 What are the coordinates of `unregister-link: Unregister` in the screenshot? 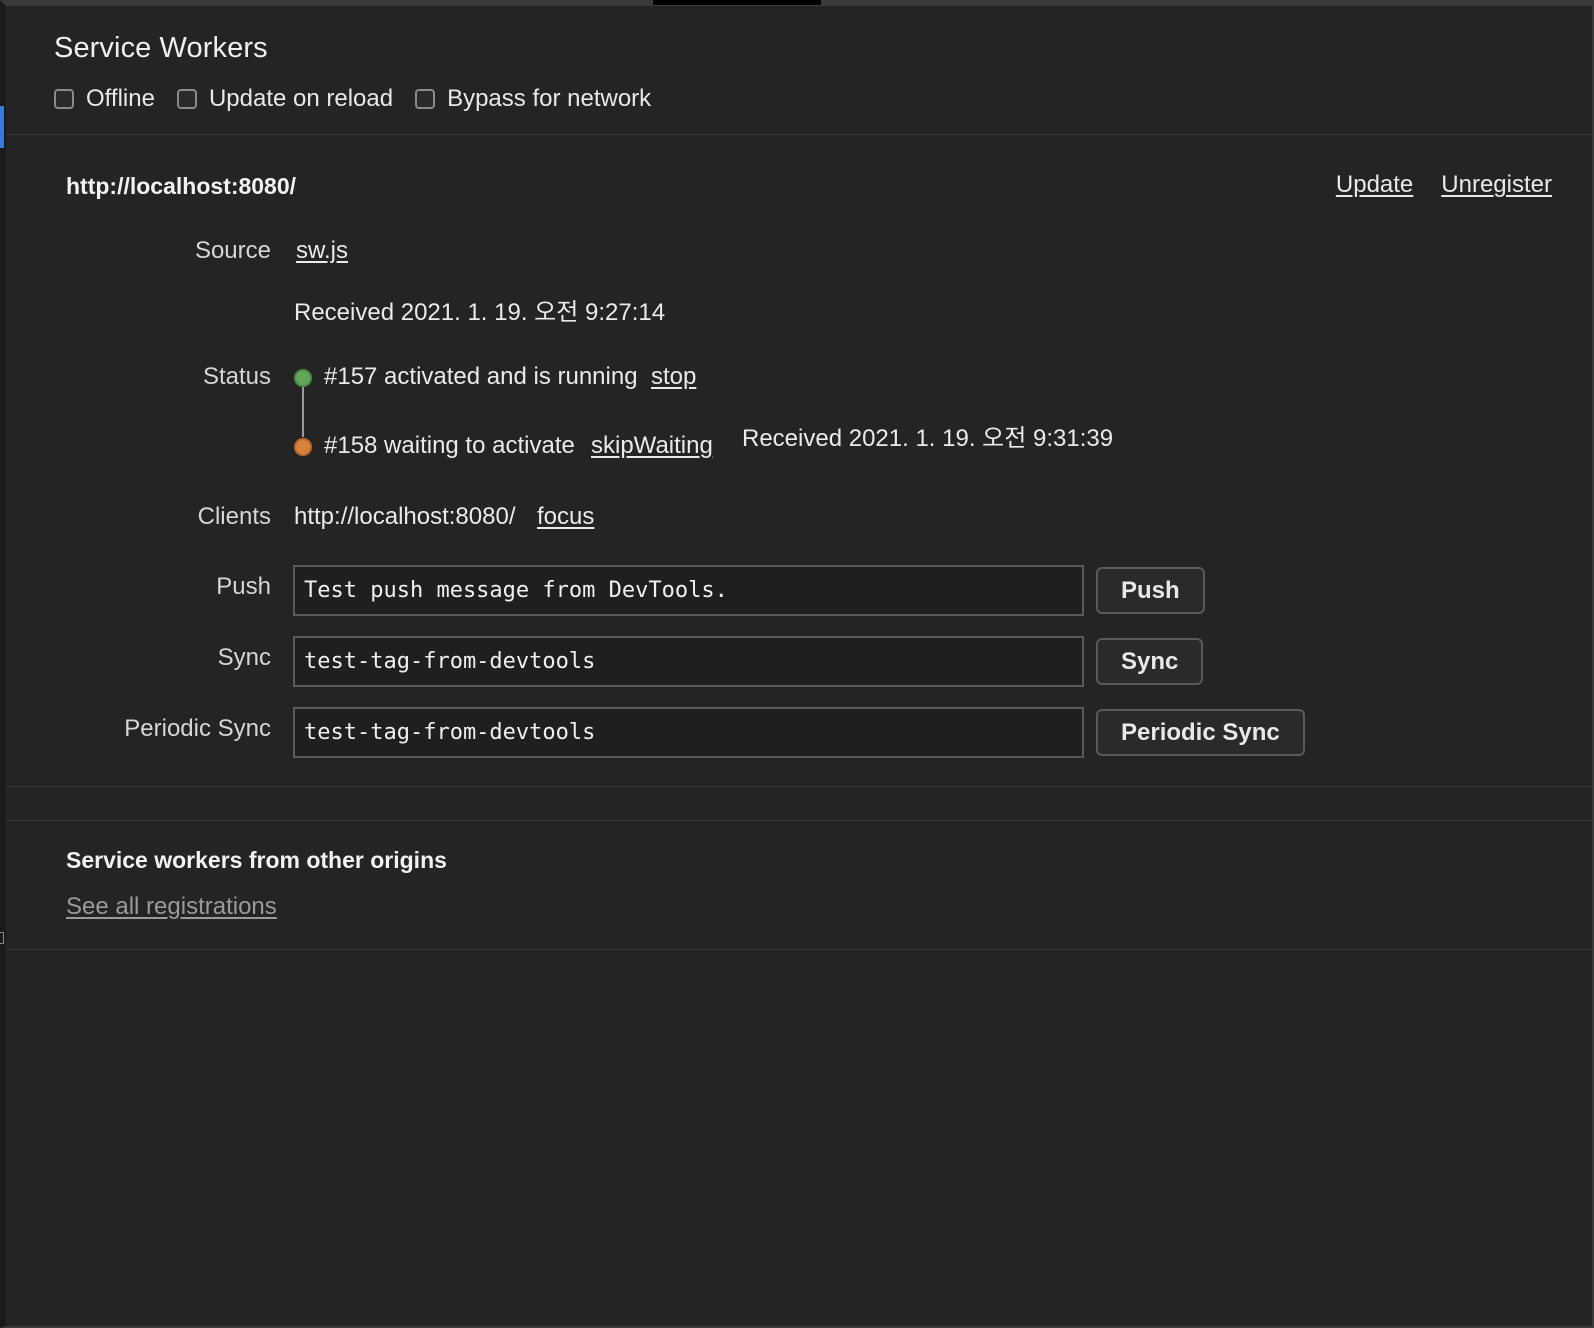 It's located at (1496, 185).